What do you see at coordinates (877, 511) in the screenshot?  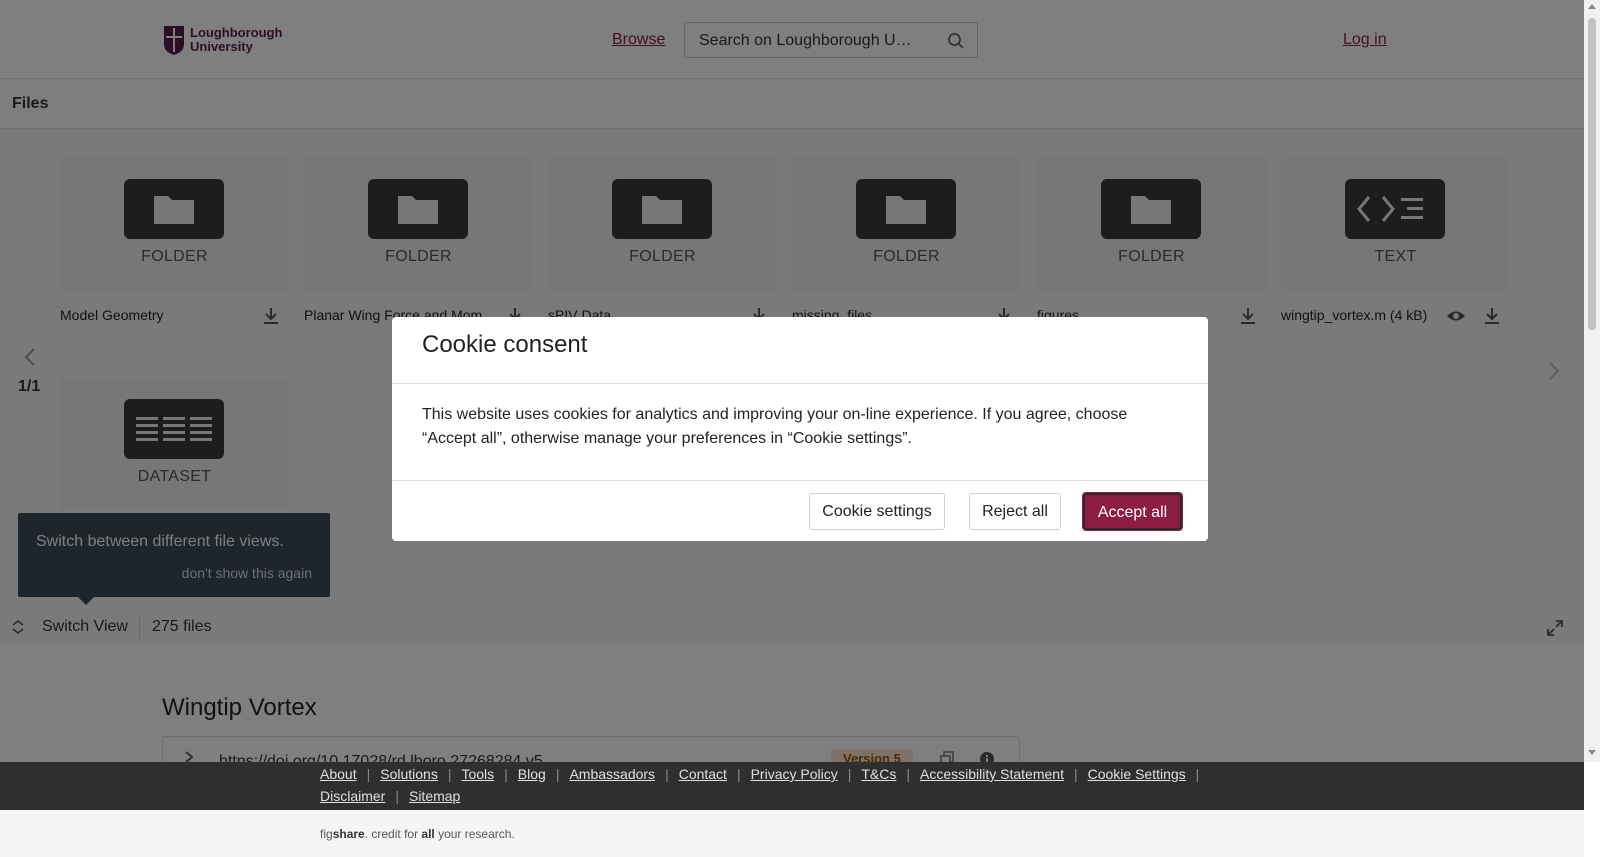 I see `cookie-settings-button: Cookie settings` at bounding box center [877, 511].